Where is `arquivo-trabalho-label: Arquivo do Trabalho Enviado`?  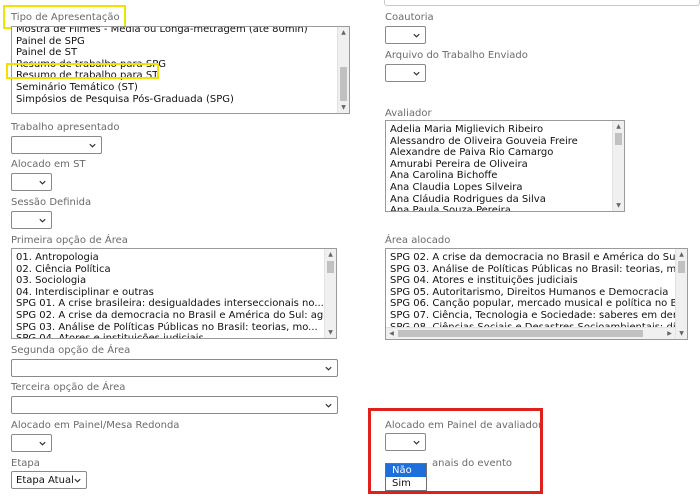
arquivo-trabalho-label: Arquivo do Trabalho Enviado is located at coordinates (456, 55).